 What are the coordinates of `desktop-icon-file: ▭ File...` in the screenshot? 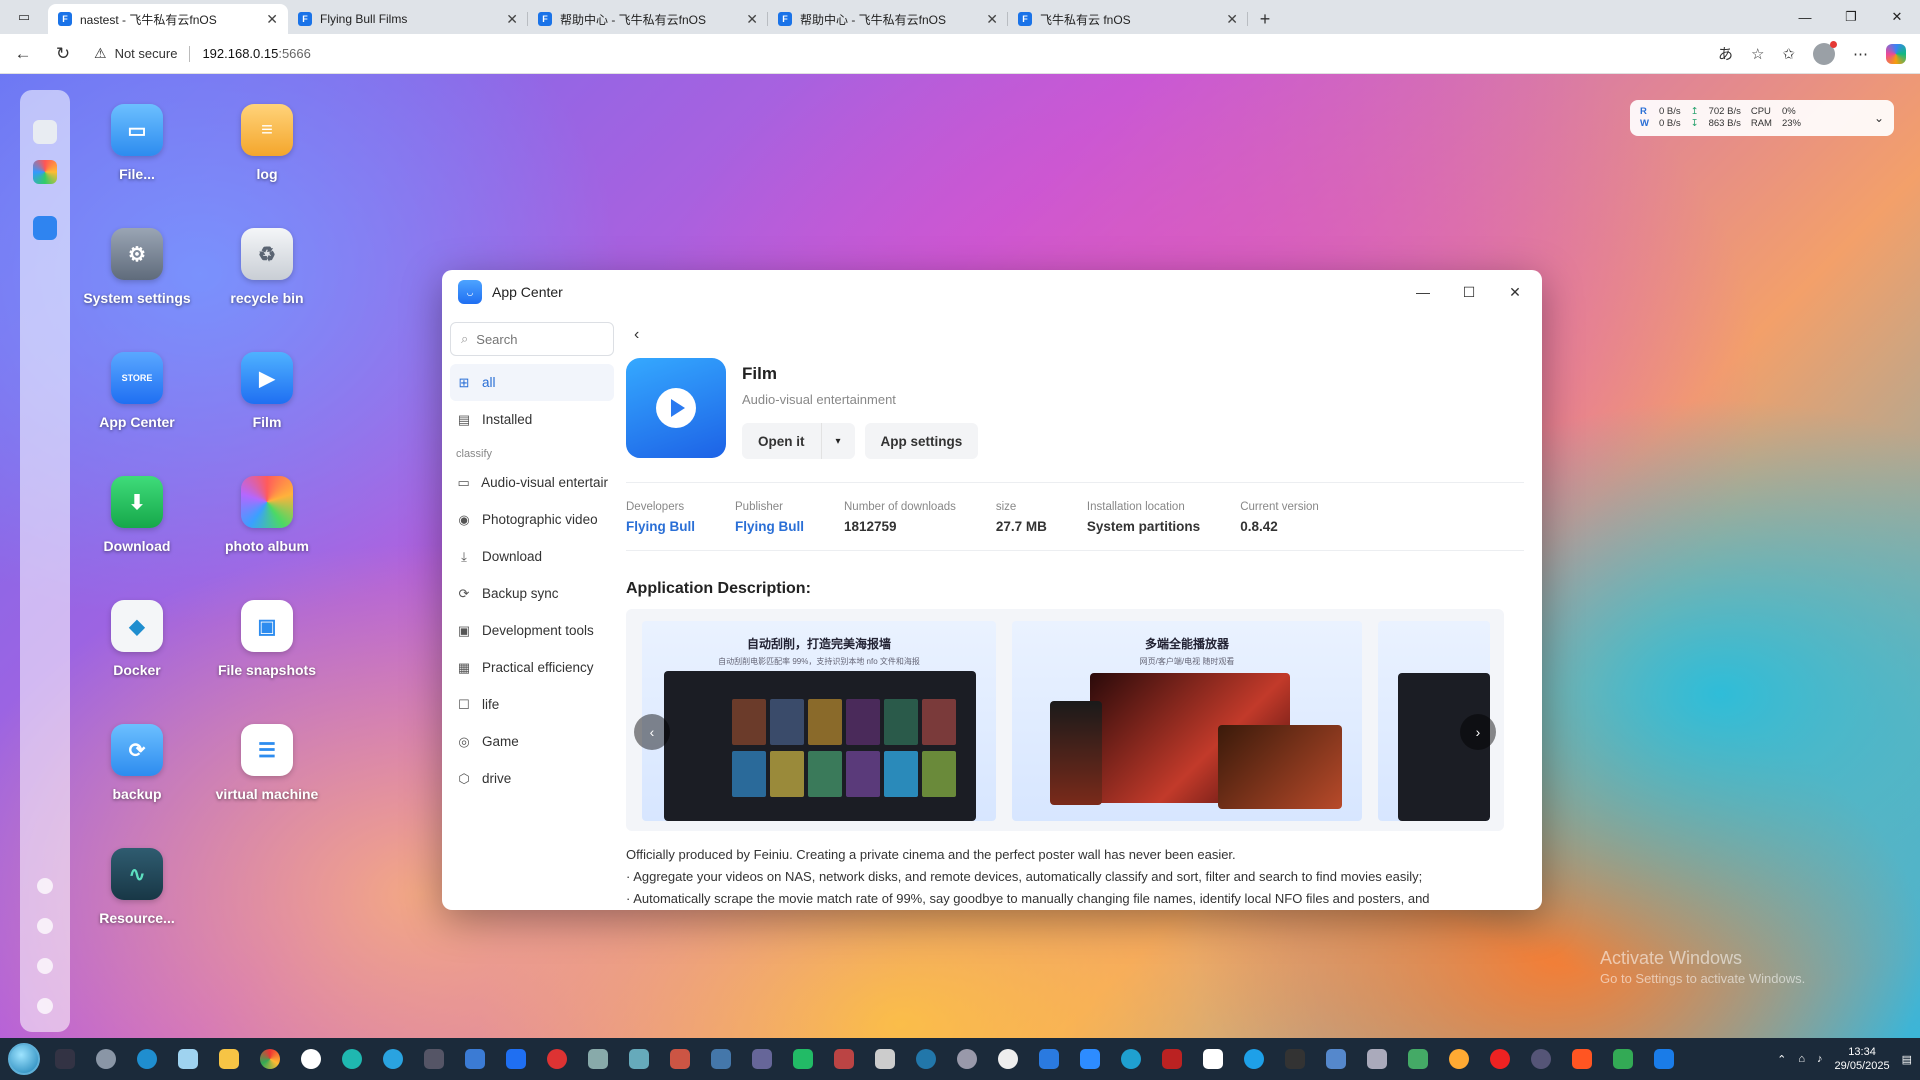 It's located at (137, 143).